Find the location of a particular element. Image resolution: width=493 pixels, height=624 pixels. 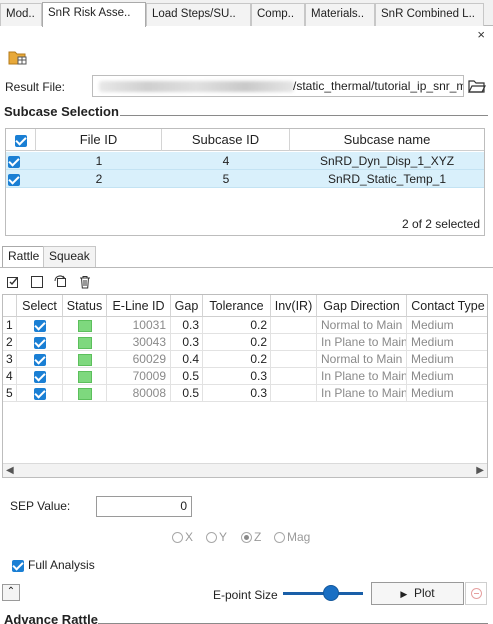

sep-value-input: 0 is located at coordinates (144, 506).